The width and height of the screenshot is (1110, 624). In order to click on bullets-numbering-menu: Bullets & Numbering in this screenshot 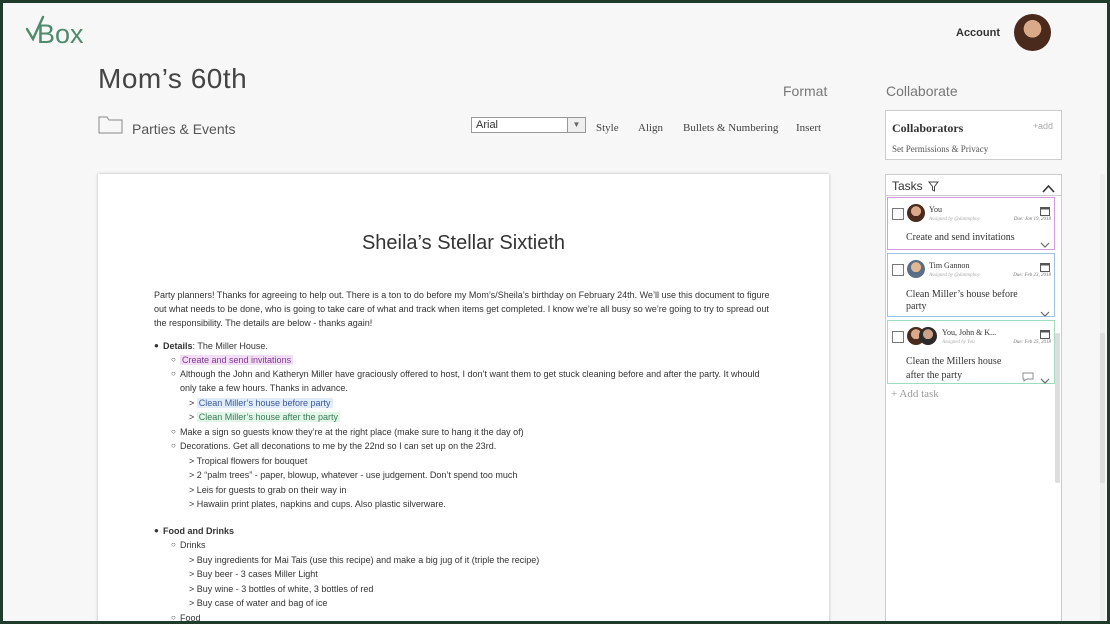, I will do `click(730, 128)`.